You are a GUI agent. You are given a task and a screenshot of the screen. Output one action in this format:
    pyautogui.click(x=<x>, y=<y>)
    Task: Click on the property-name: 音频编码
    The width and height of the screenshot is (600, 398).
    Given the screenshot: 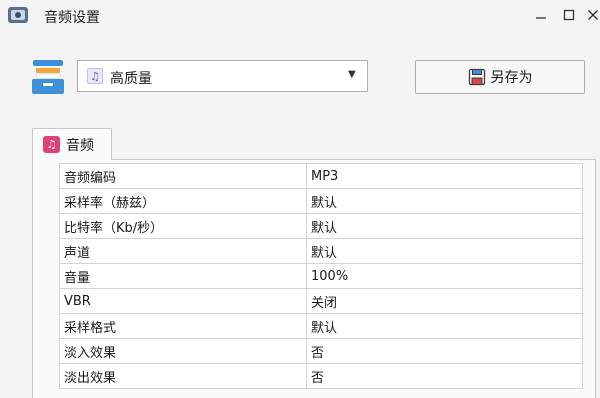 What is the action you would take?
    pyautogui.click(x=183, y=176)
    